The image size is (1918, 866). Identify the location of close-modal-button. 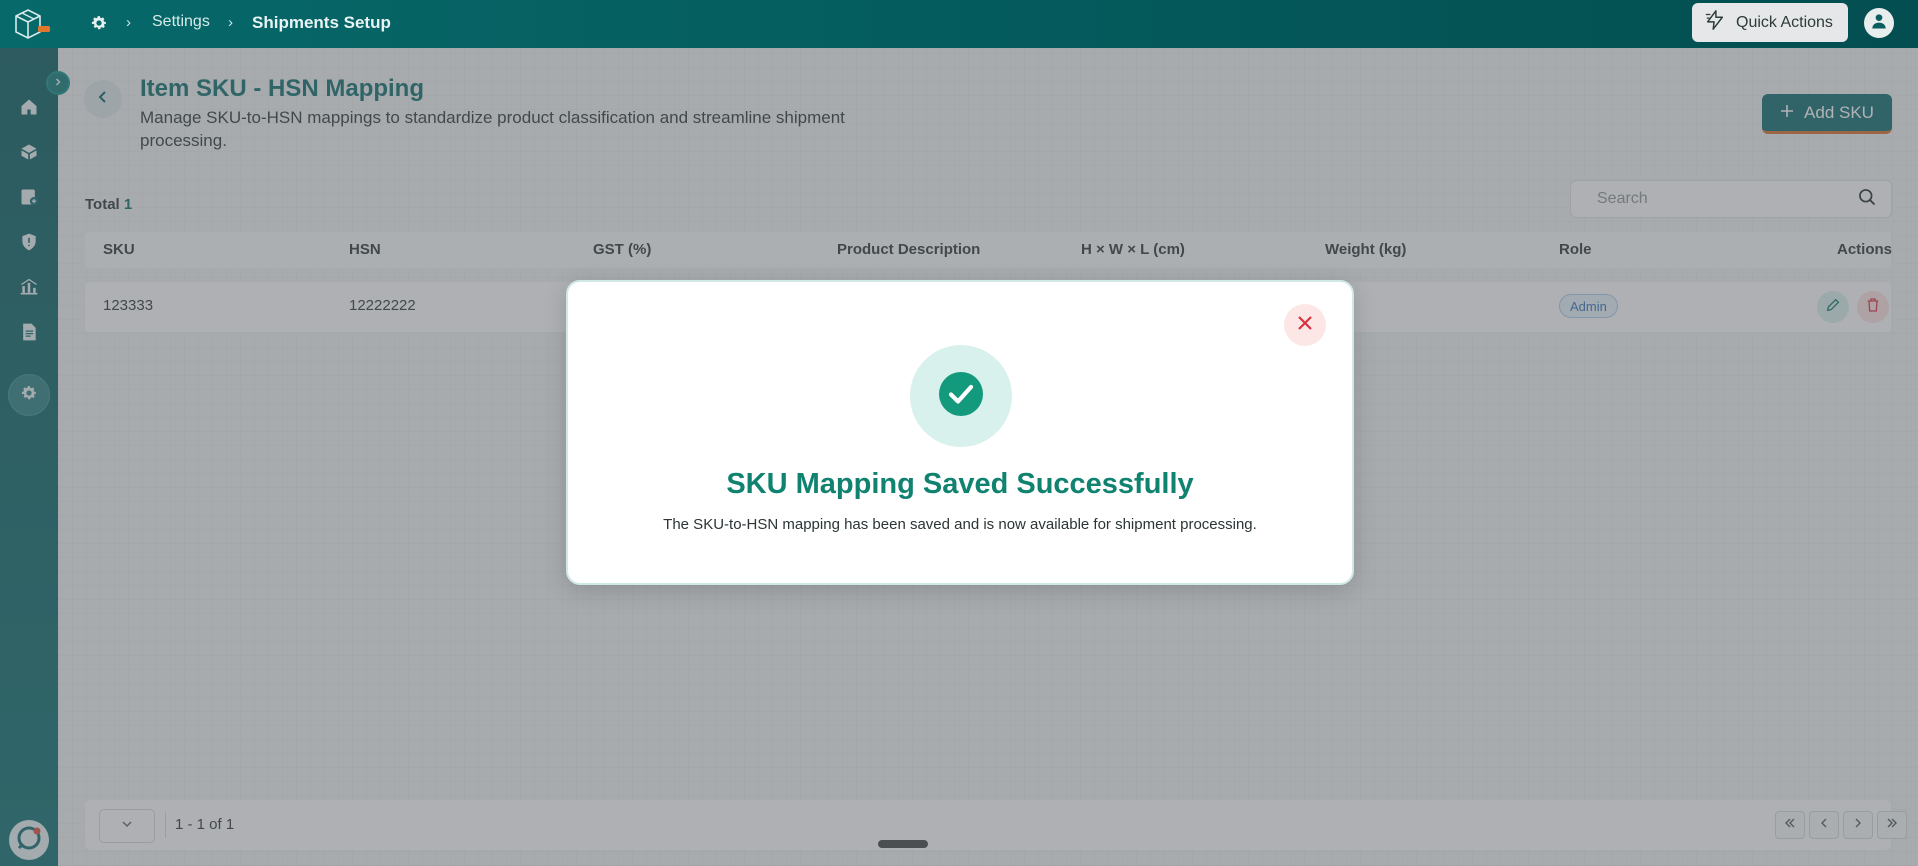
(1305, 325).